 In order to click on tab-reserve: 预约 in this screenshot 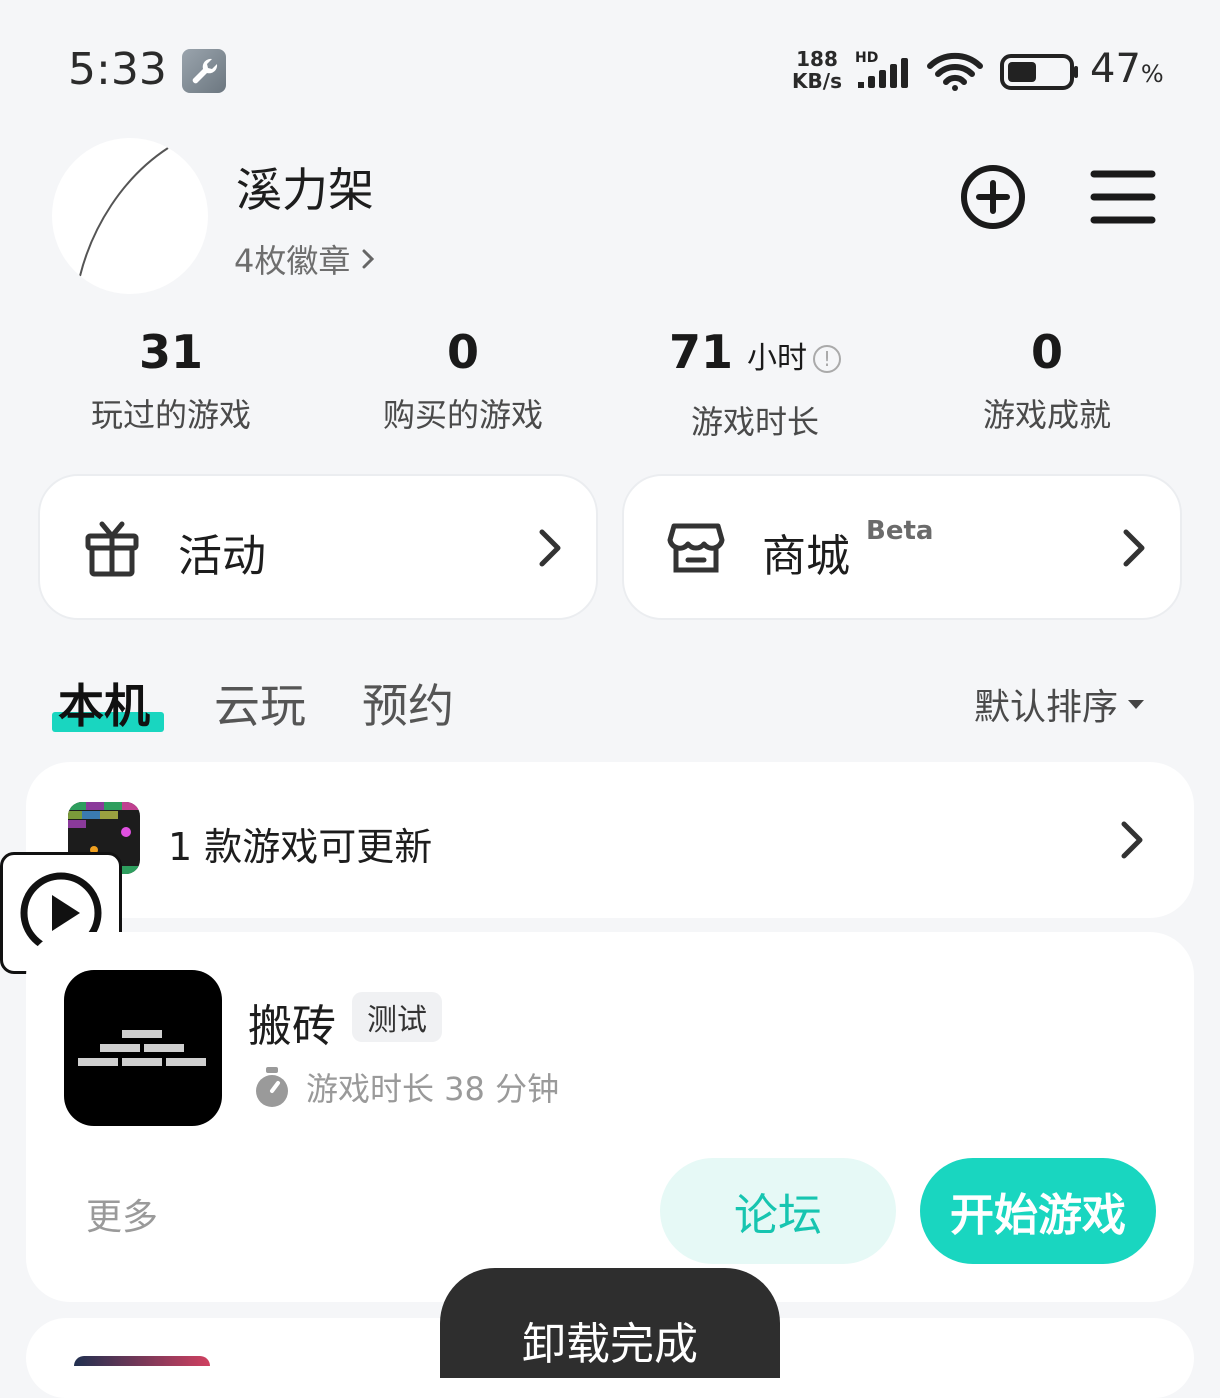, I will do `click(408, 703)`.